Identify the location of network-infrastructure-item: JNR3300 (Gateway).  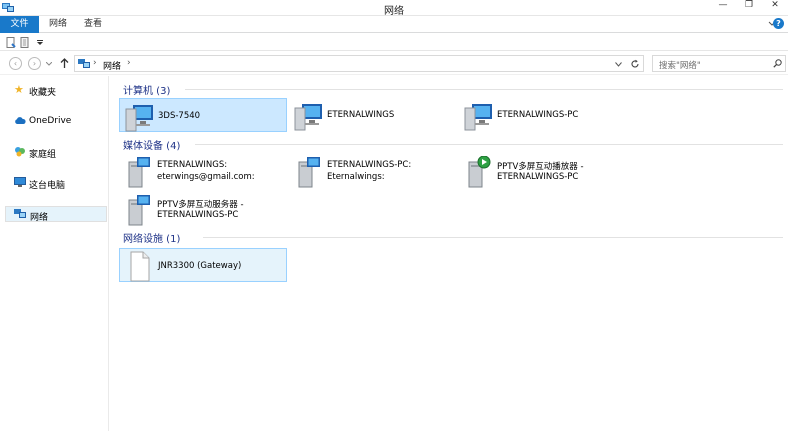
(203, 265).